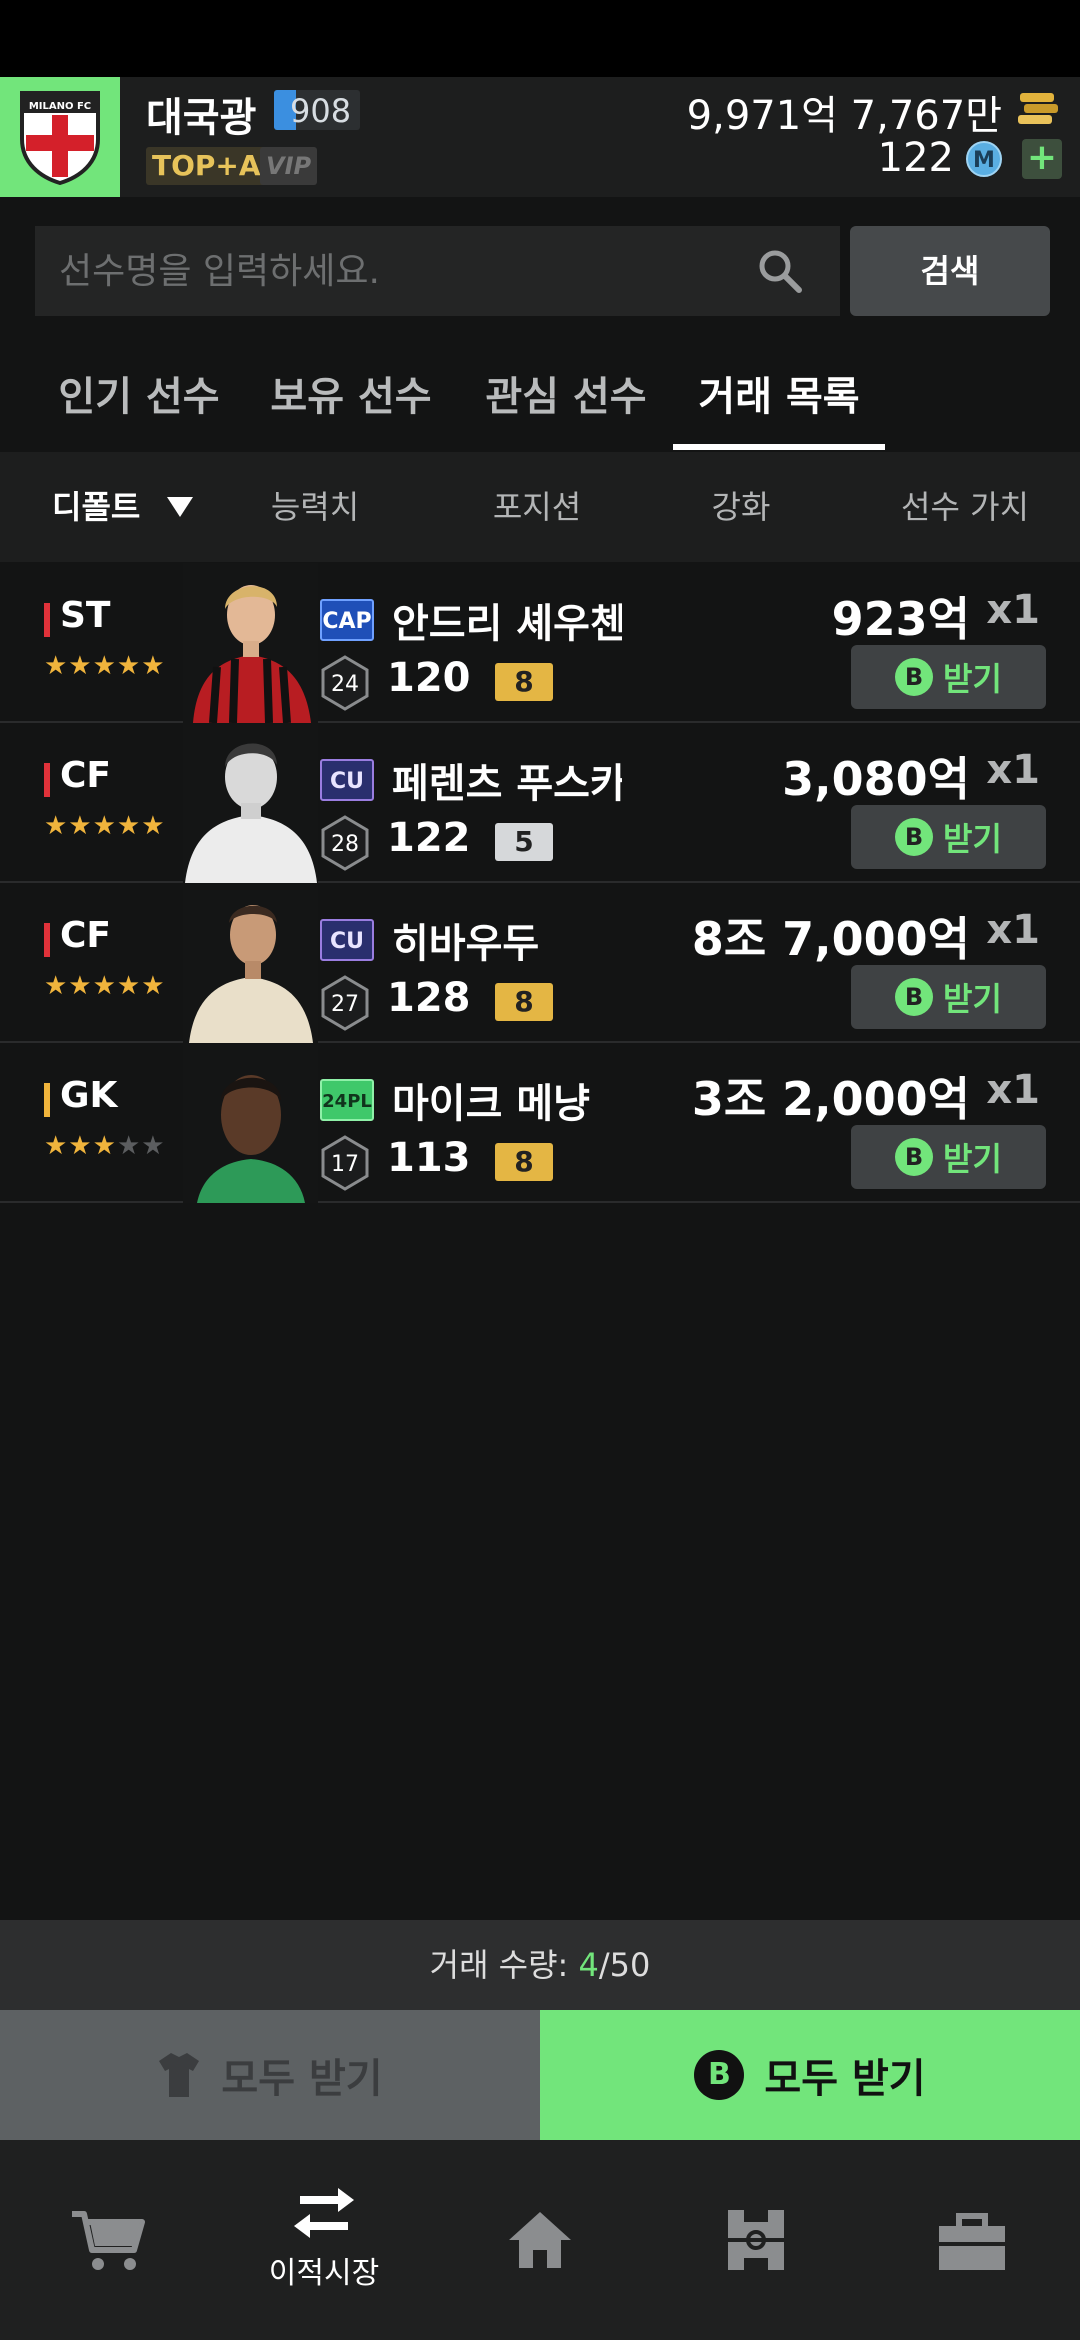  What do you see at coordinates (302, 2079) in the screenshot?
I see `receive-all-players-label: 모두 받기` at bounding box center [302, 2079].